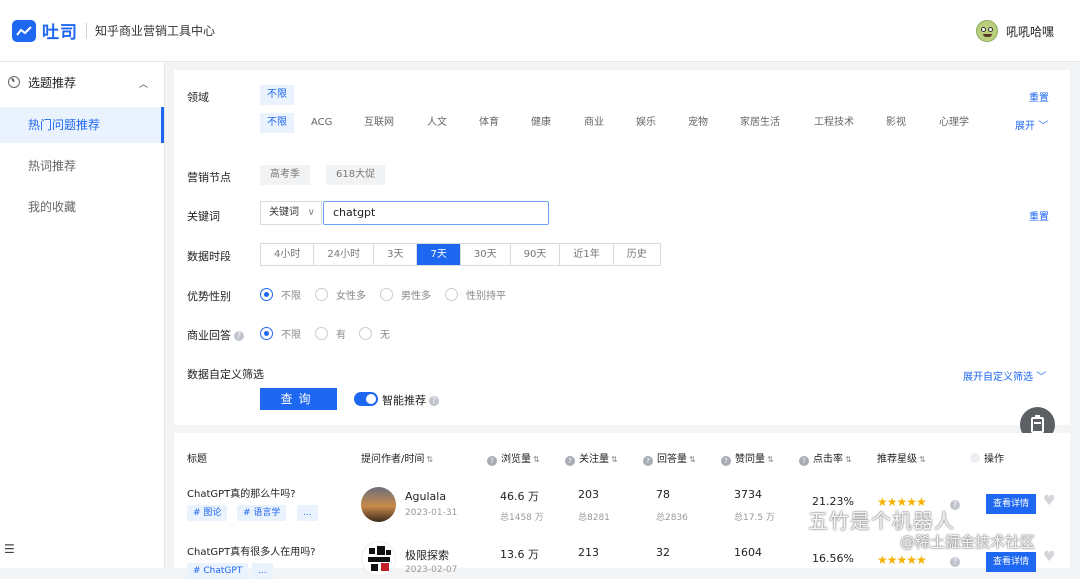 The image size is (1080, 579). I want to click on period-option: 近1年, so click(587, 254).